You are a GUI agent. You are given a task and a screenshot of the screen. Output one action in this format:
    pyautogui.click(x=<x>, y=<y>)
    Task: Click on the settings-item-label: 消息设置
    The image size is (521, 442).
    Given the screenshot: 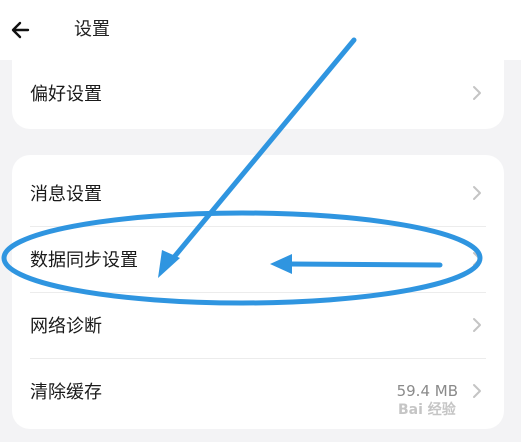 What is the action you would take?
    pyautogui.click(x=66, y=194)
    